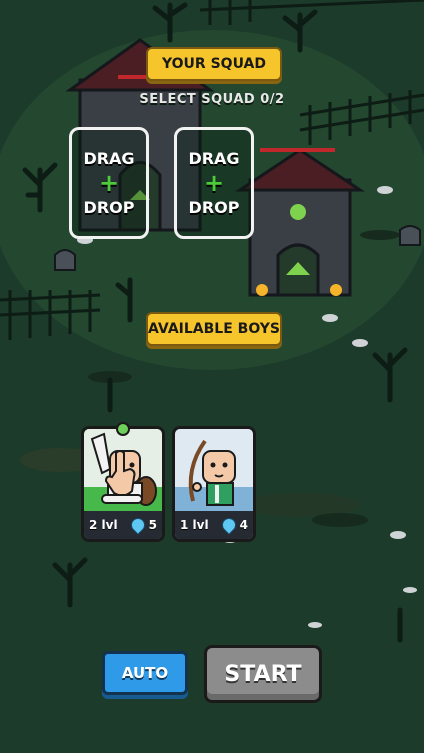 This screenshot has width=424, height=753. I want to click on select-squad-counter: SELECT SQUAD 0/2, so click(212, 99).